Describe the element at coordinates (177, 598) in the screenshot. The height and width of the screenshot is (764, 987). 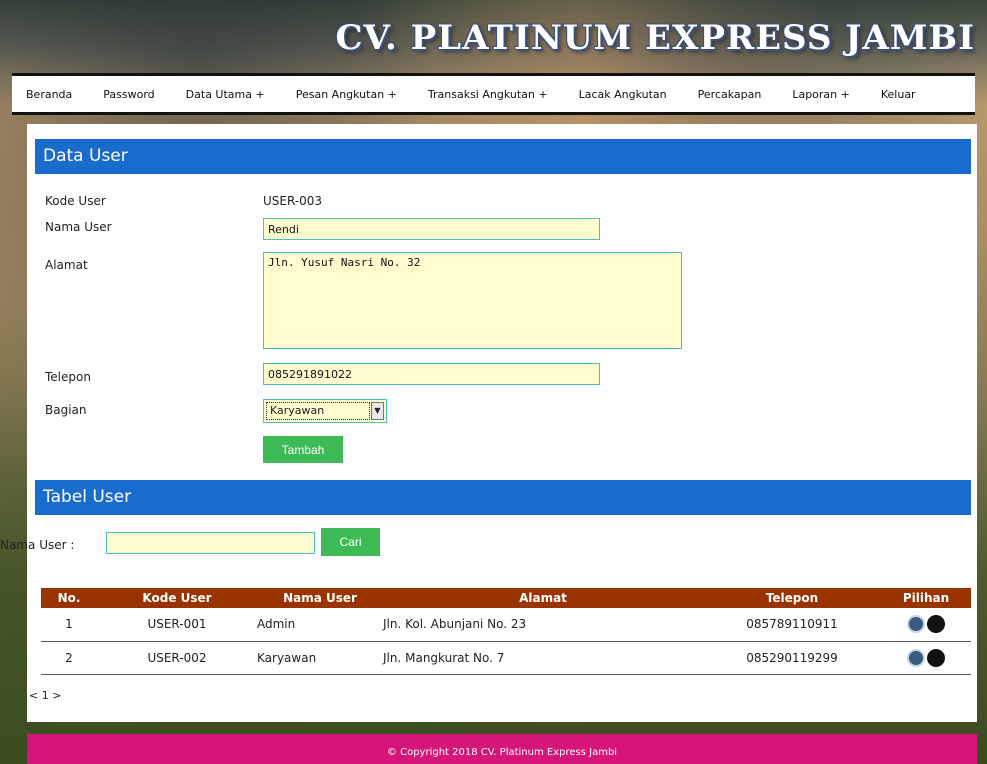
I see `col-kode-user: Kode User` at that location.